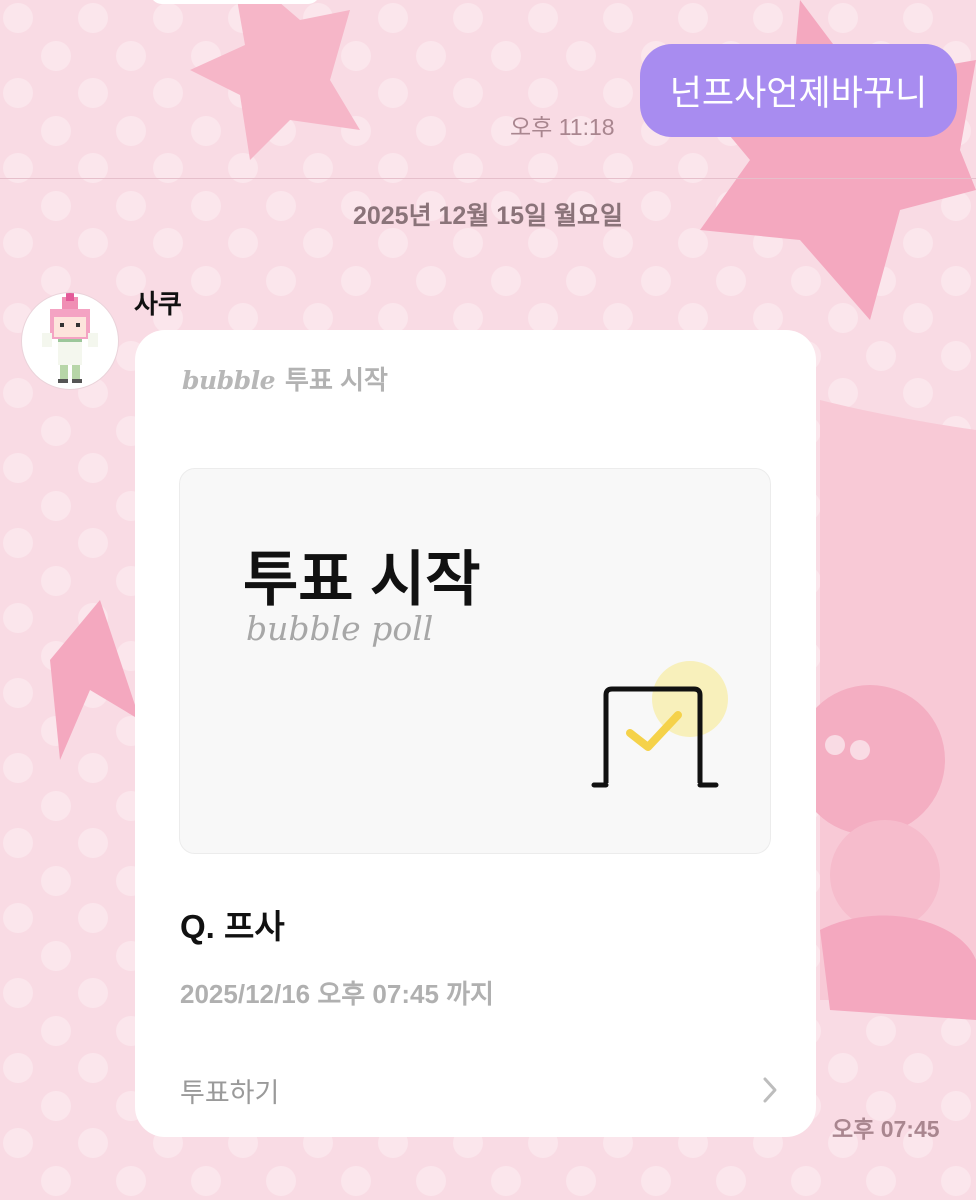 This screenshot has height=1200, width=976. I want to click on poll-question: Q. 프사, so click(232, 926).